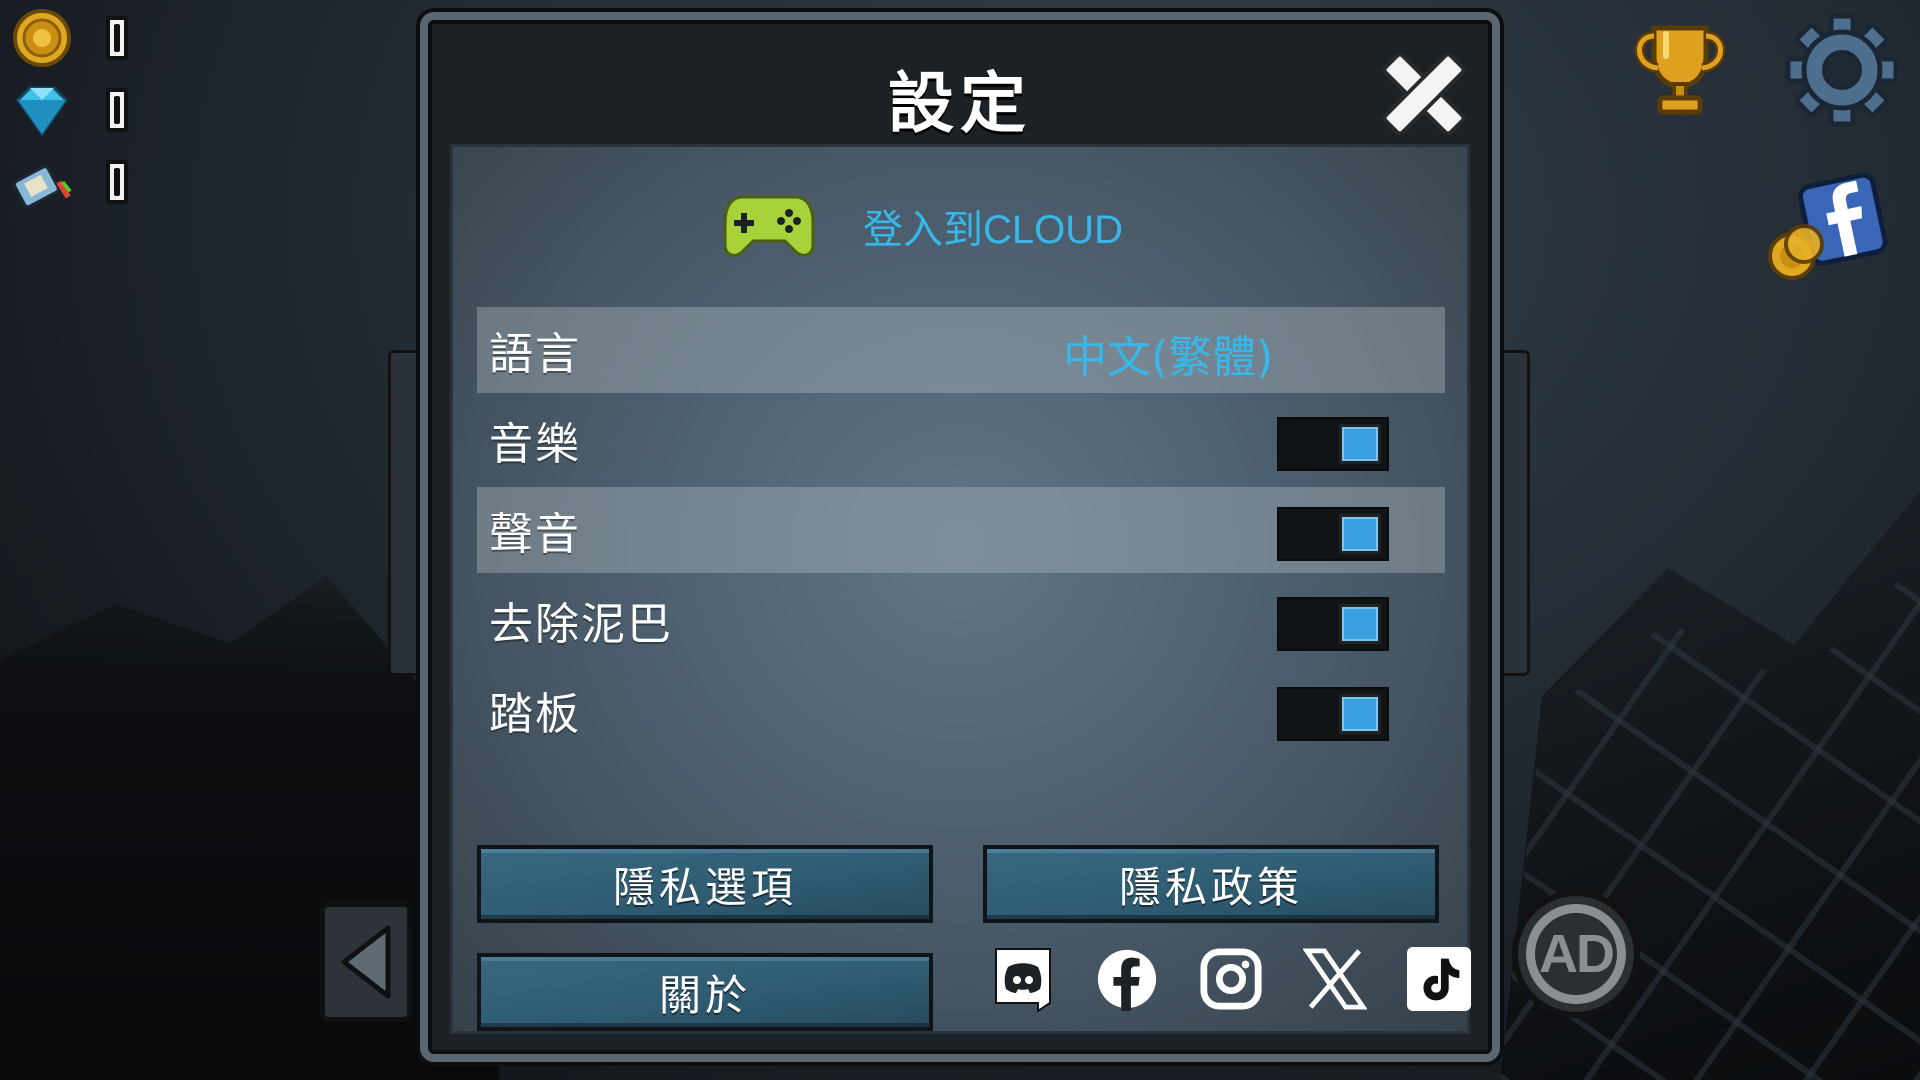 The image size is (1920, 1080). I want to click on gem-count: 0, so click(117, 110).